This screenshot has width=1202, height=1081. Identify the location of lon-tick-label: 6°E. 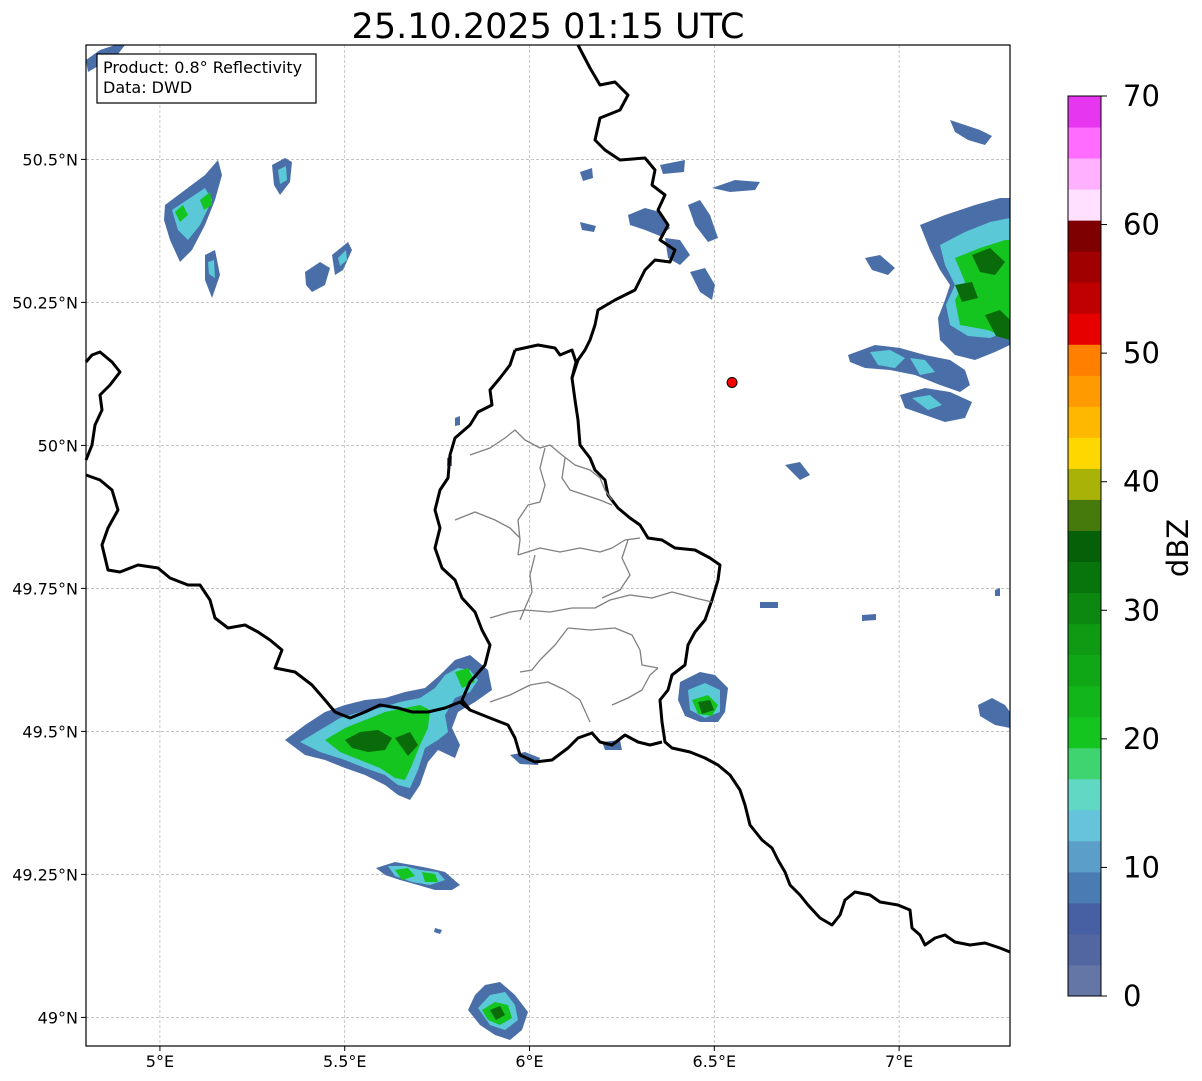
(529, 1061).